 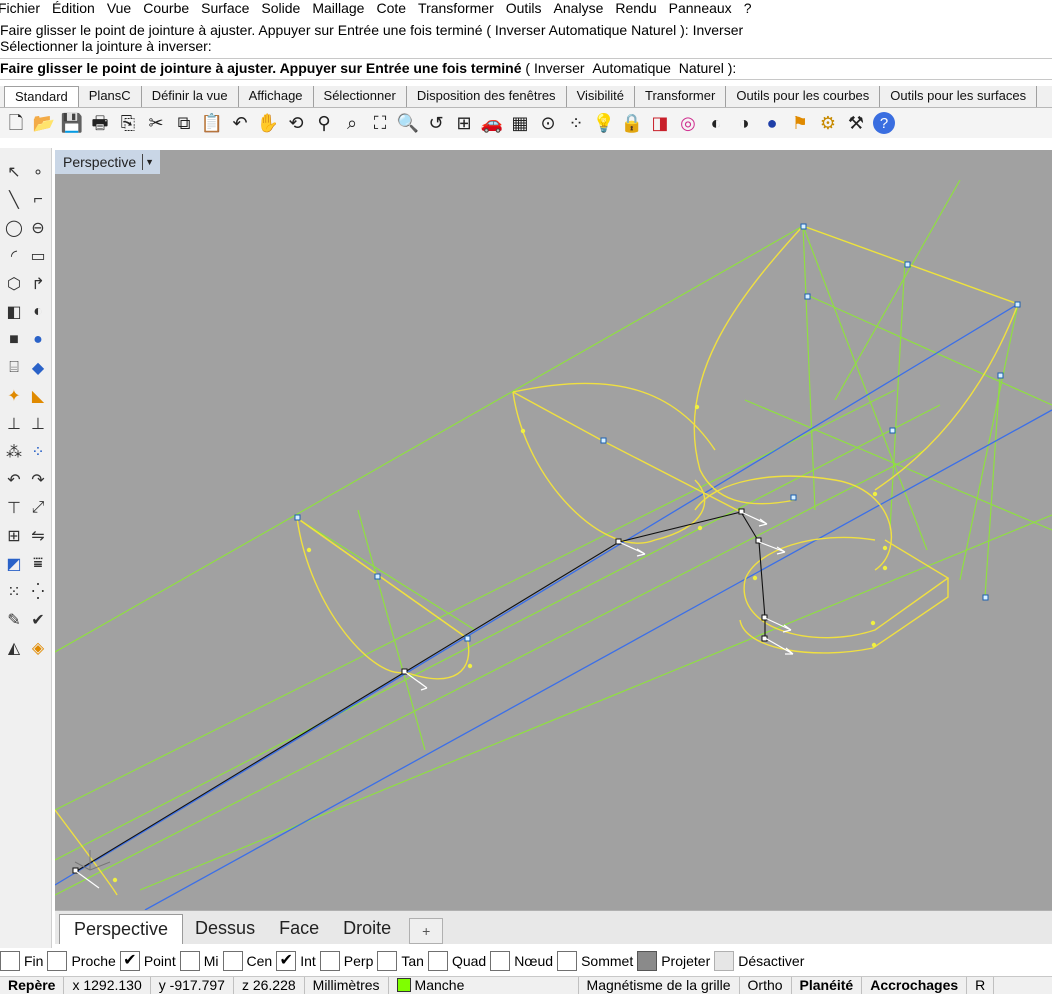 I want to click on tab-selectionner: Sélectionner, so click(x=360, y=96).